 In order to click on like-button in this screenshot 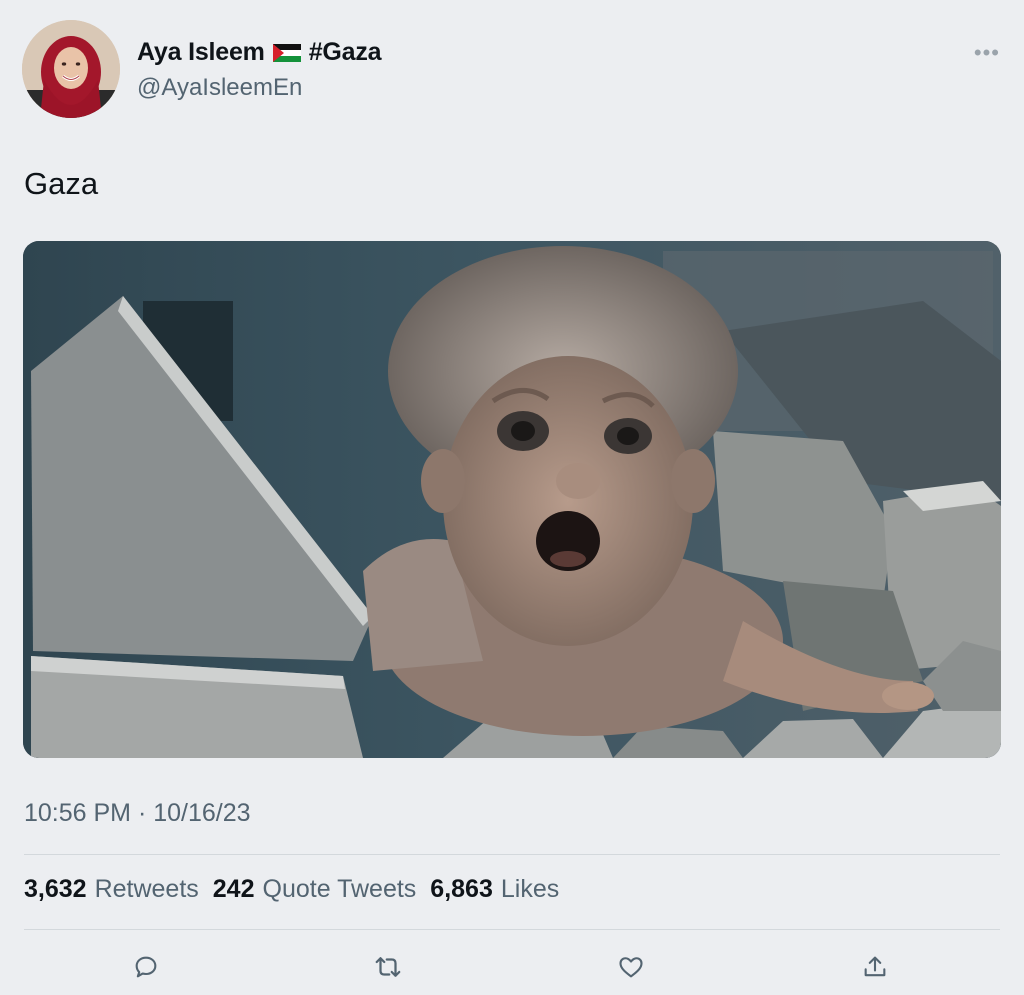, I will do `click(631, 967)`.